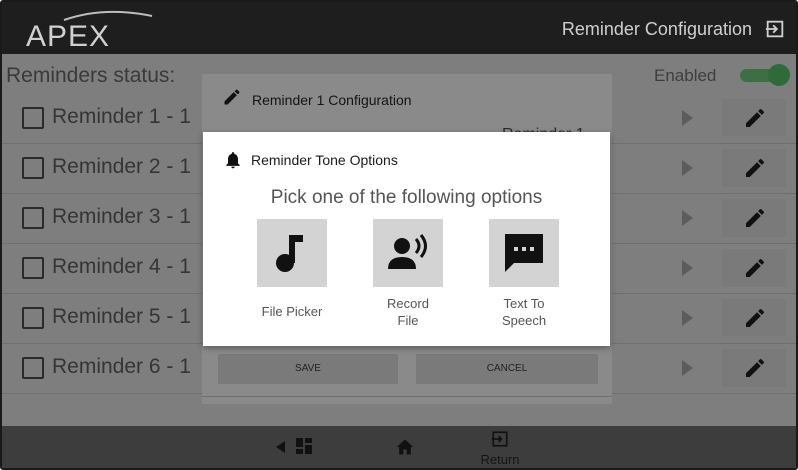 This screenshot has height=470, width=798. I want to click on divider, so click(407, 396).